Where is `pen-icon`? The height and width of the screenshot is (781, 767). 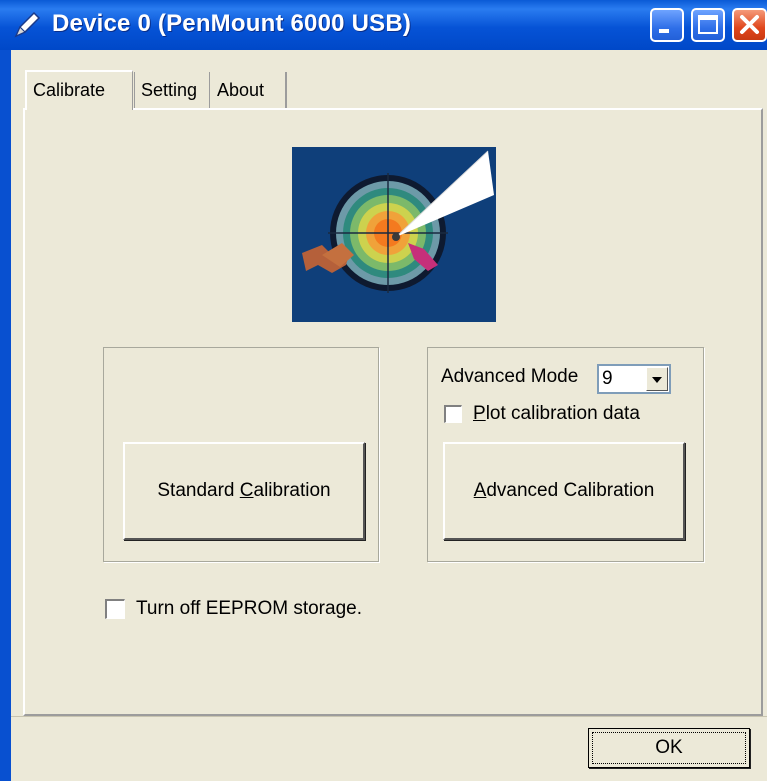 pen-icon is located at coordinates (27, 24).